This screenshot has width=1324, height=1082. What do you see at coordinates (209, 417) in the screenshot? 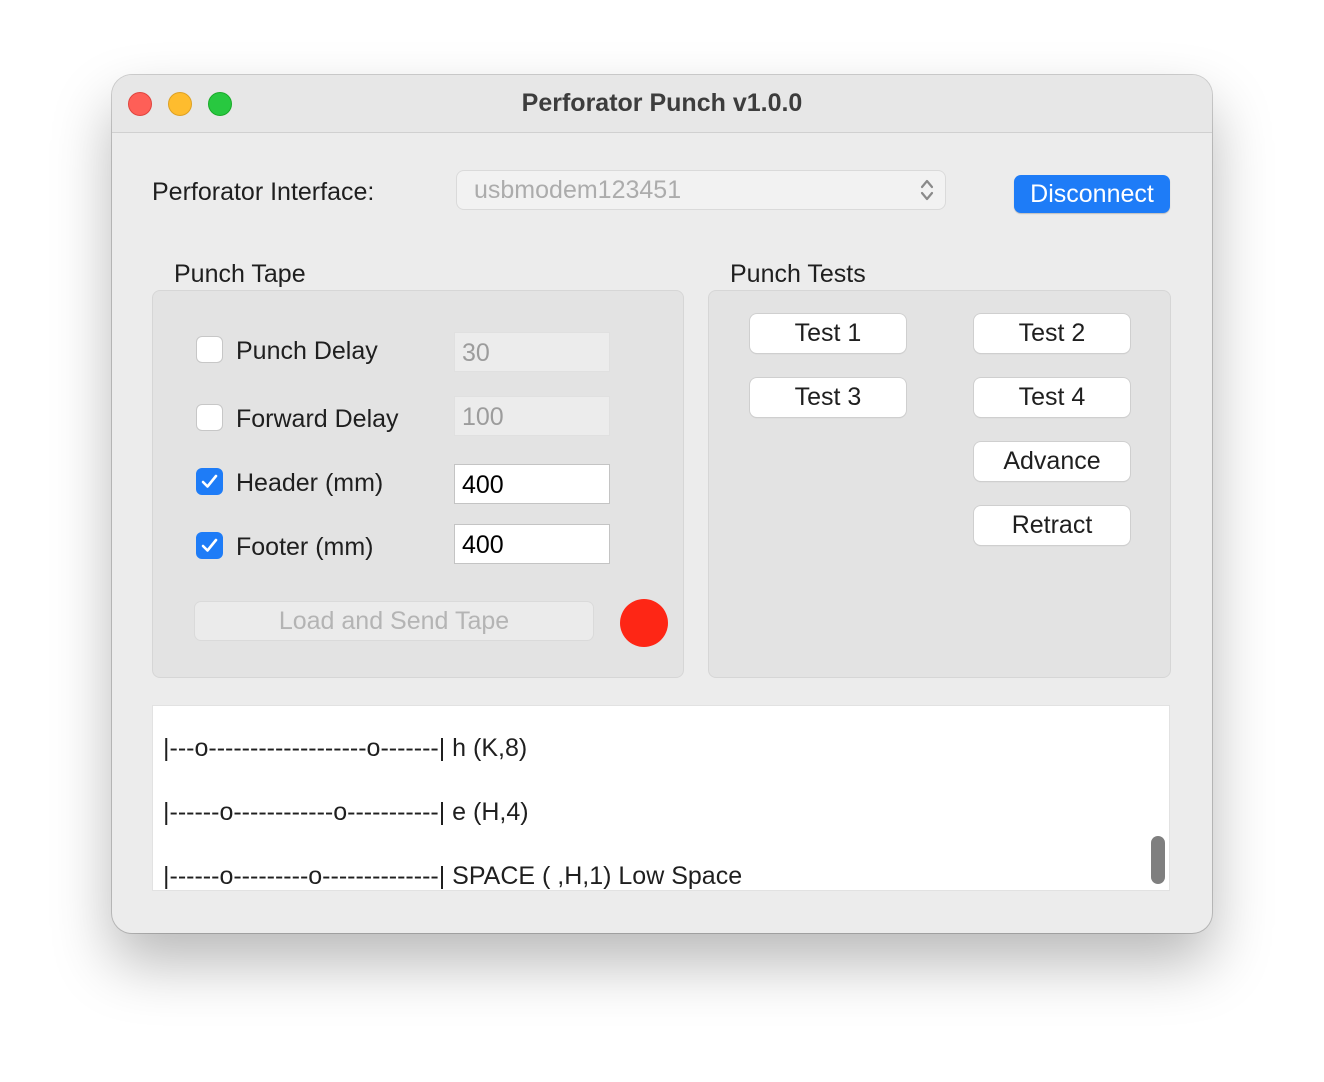
I see `forward-delay-checkbox` at bounding box center [209, 417].